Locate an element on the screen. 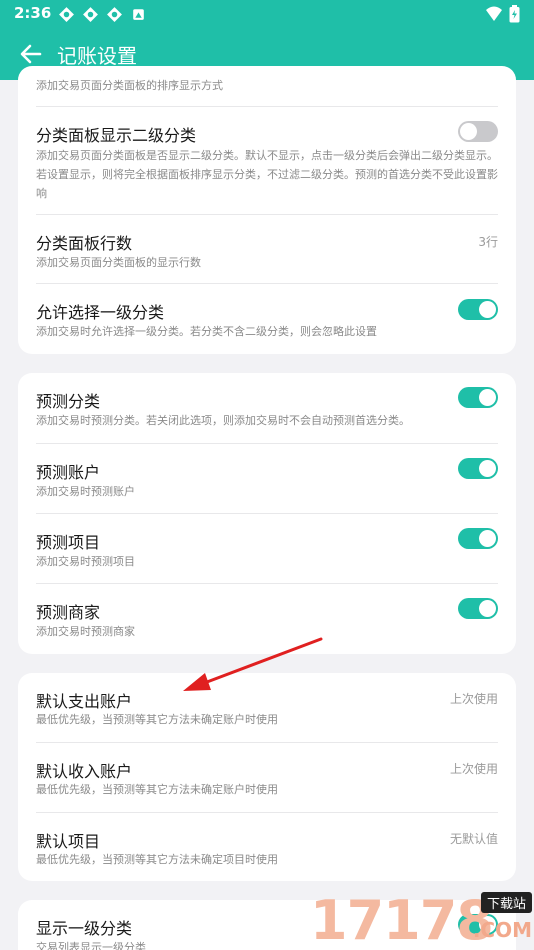 Image resolution: width=534 pixels, height=950 pixels. setting-title: 预测账户 is located at coordinates (68, 472).